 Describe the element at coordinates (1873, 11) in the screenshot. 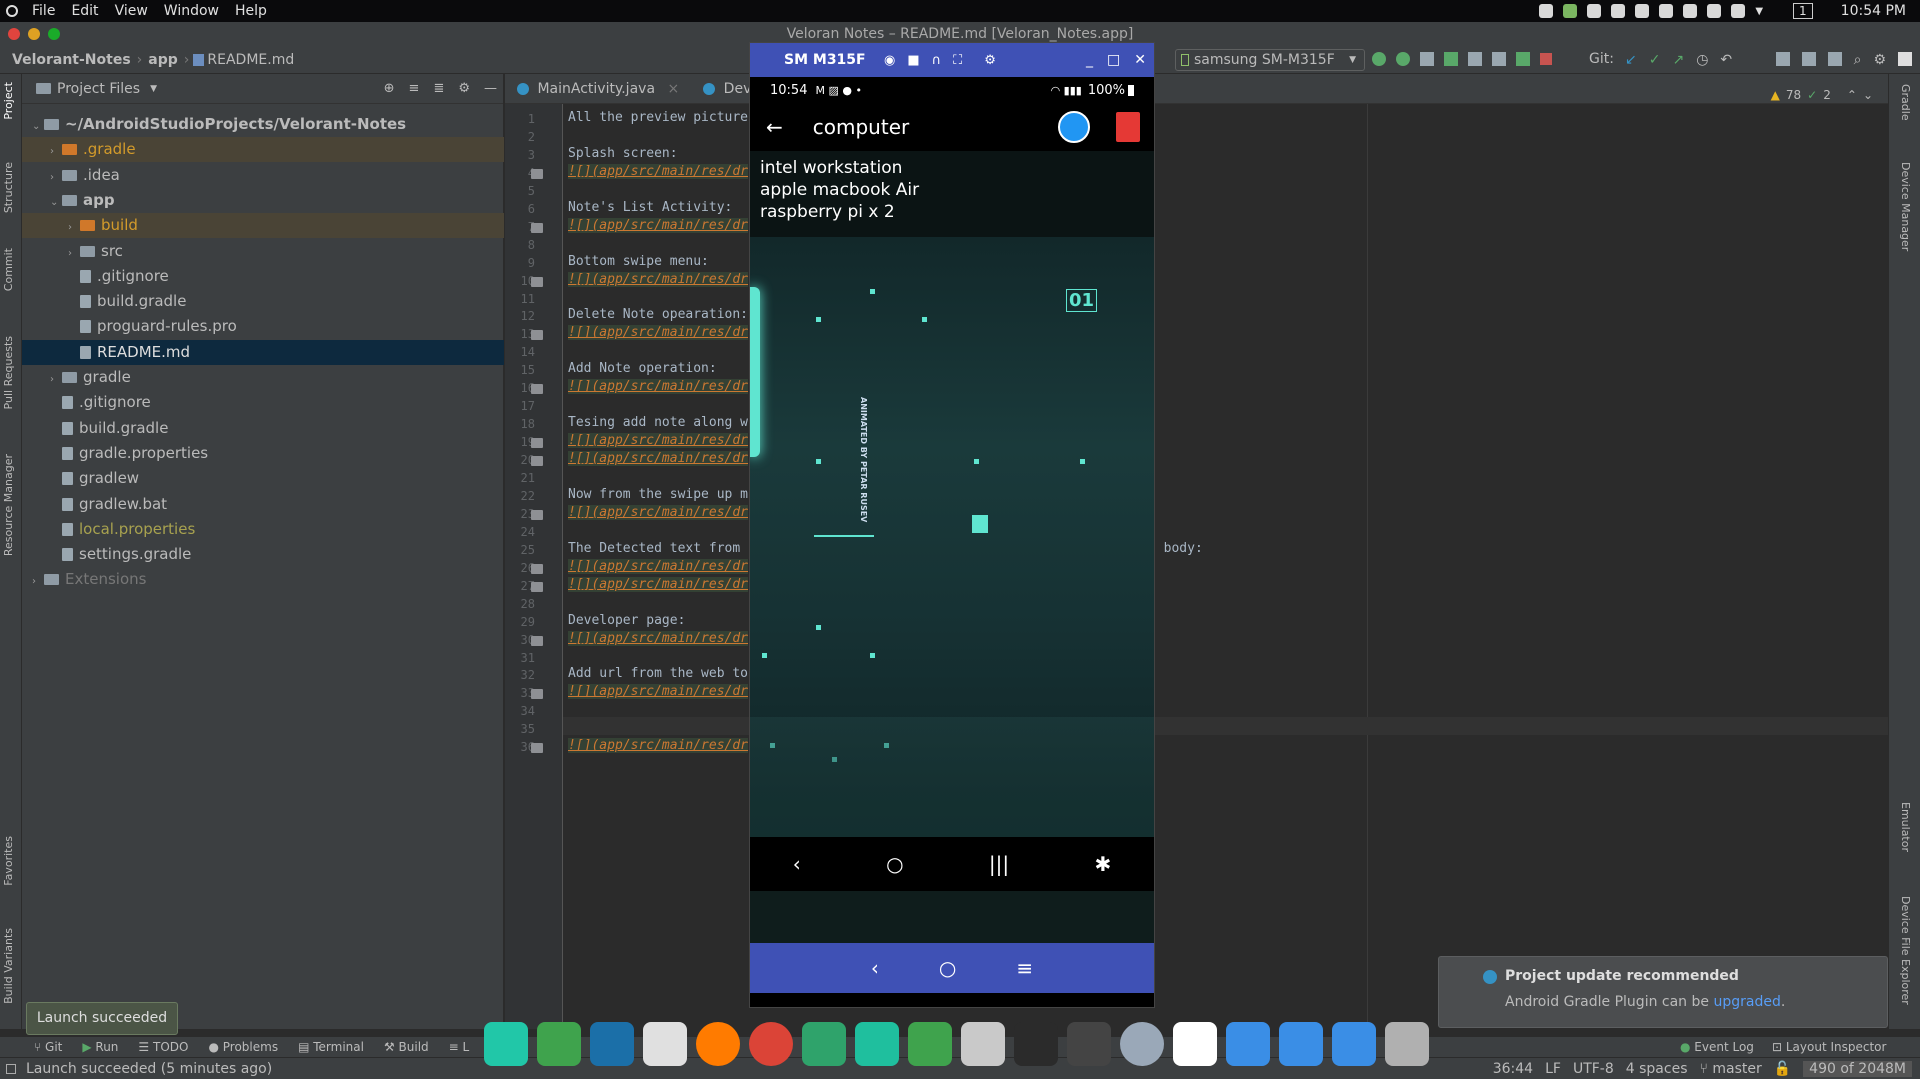

I see `system-clock: 10:54 PM` at that location.